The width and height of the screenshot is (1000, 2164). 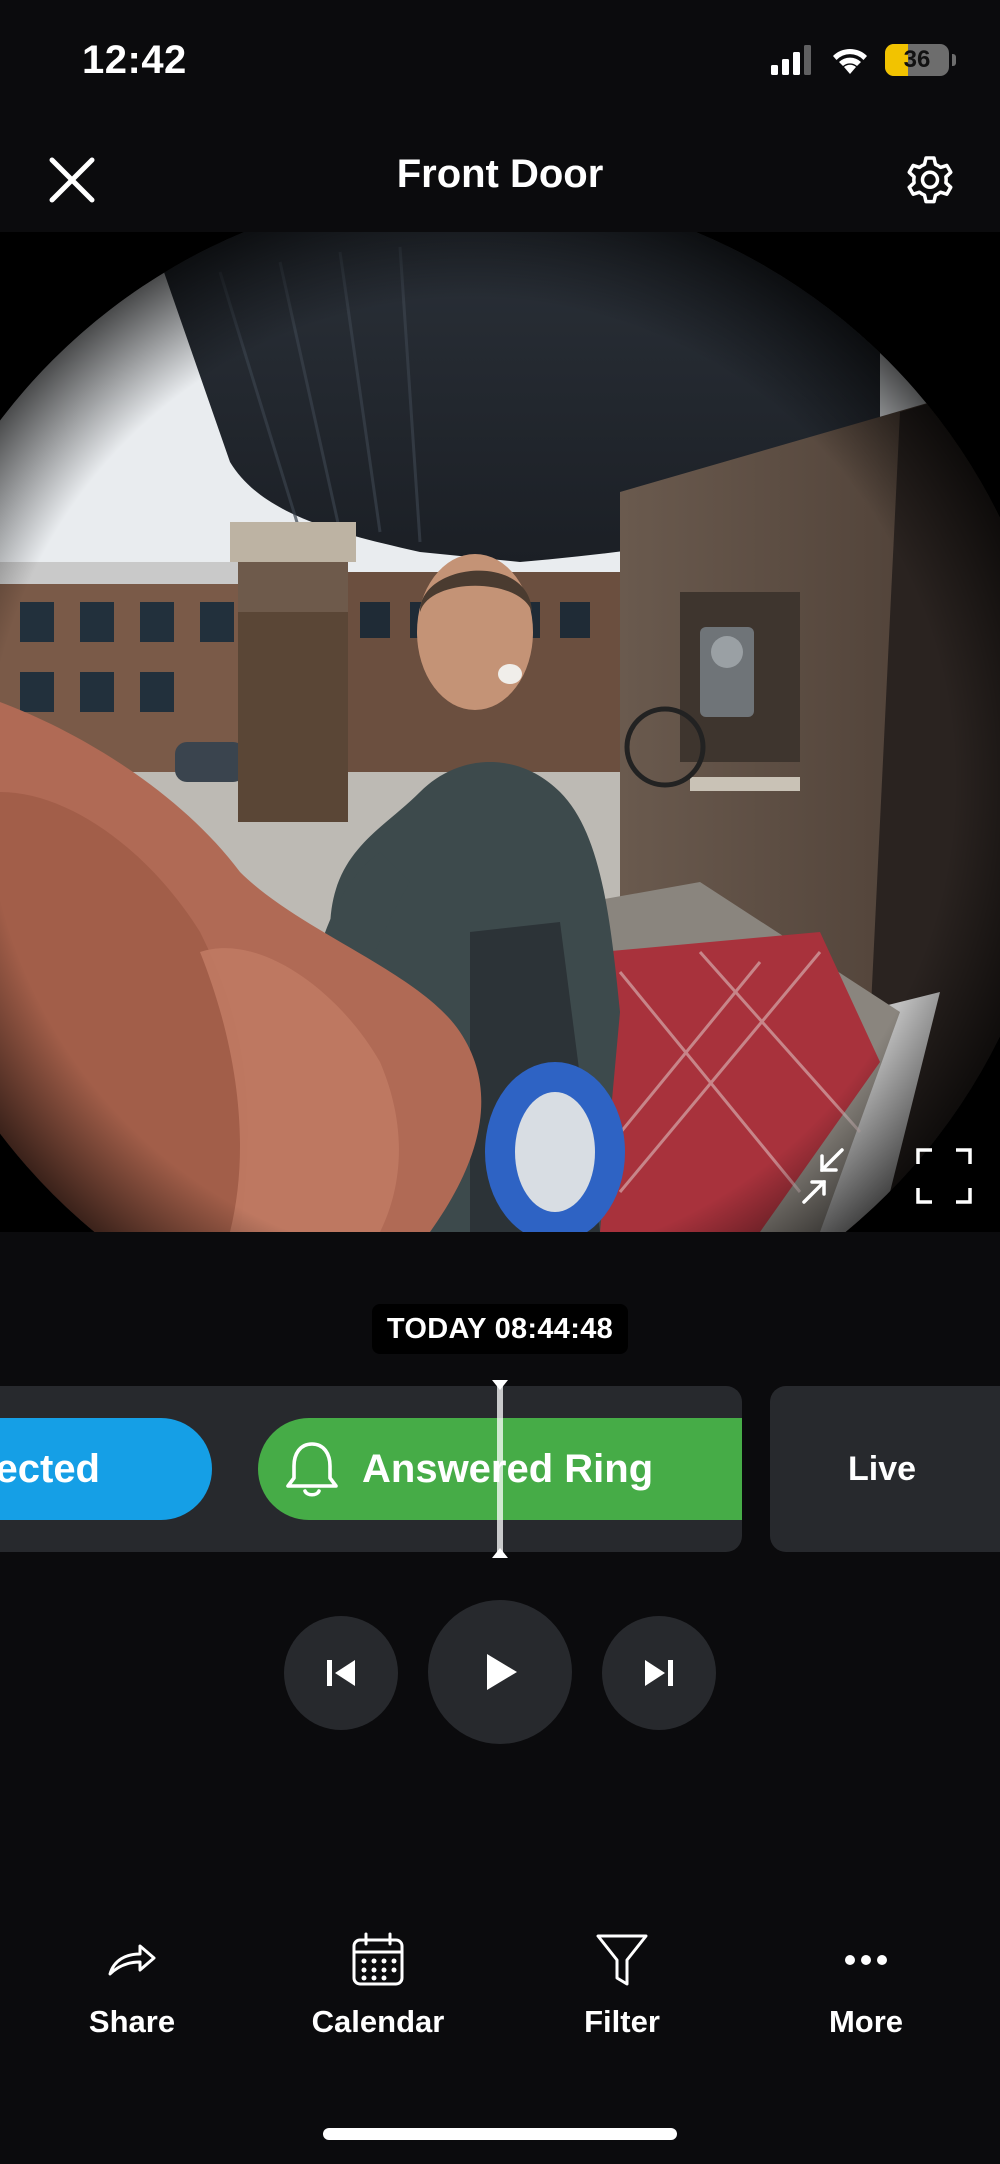 What do you see at coordinates (132, 1960) in the screenshot?
I see `share-icon` at bounding box center [132, 1960].